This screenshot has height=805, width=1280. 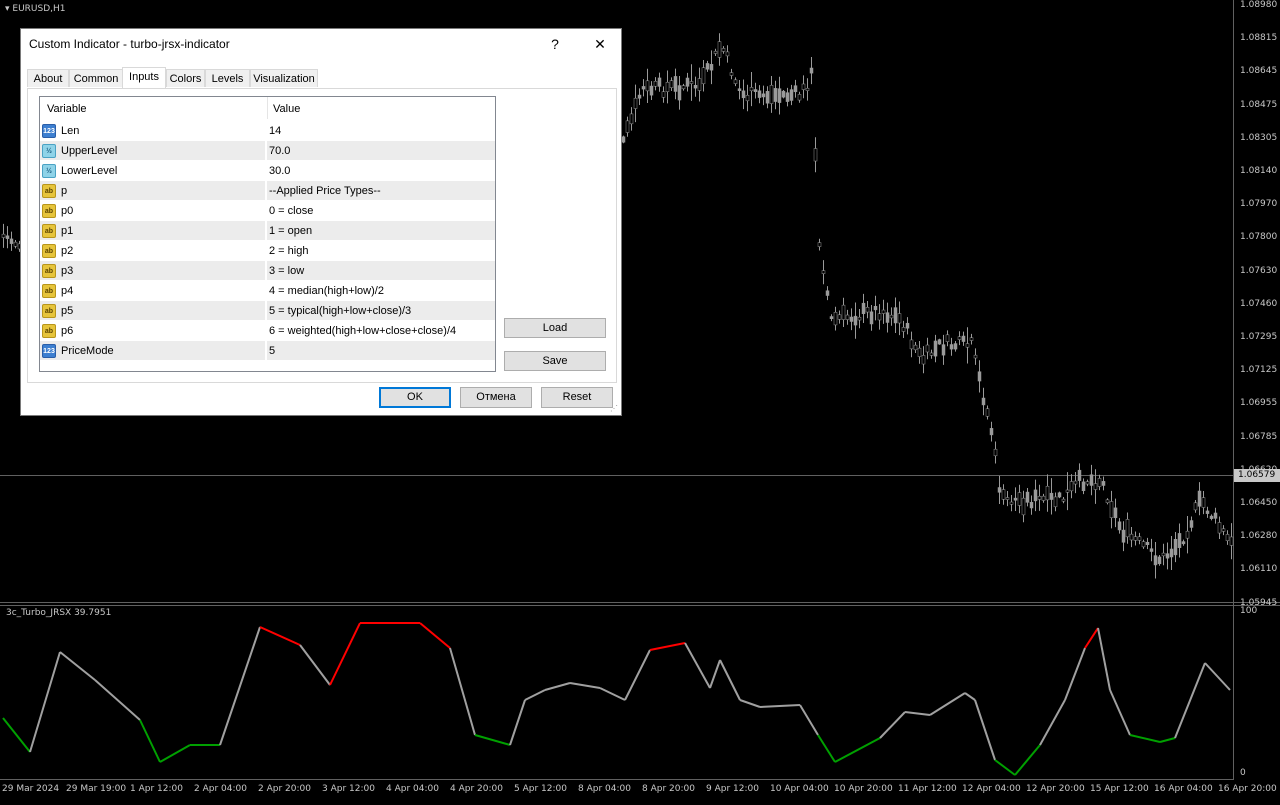 I want to click on input-variable-name: p0, so click(x=67, y=211).